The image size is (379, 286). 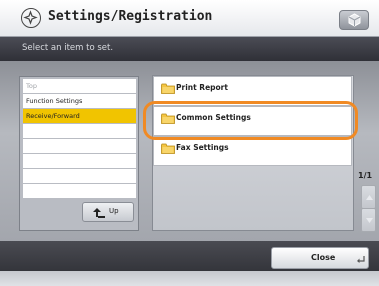 What do you see at coordinates (202, 87) in the screenshot?
I see `menu-item-label: Print Report` at bounding box center [202, 87].